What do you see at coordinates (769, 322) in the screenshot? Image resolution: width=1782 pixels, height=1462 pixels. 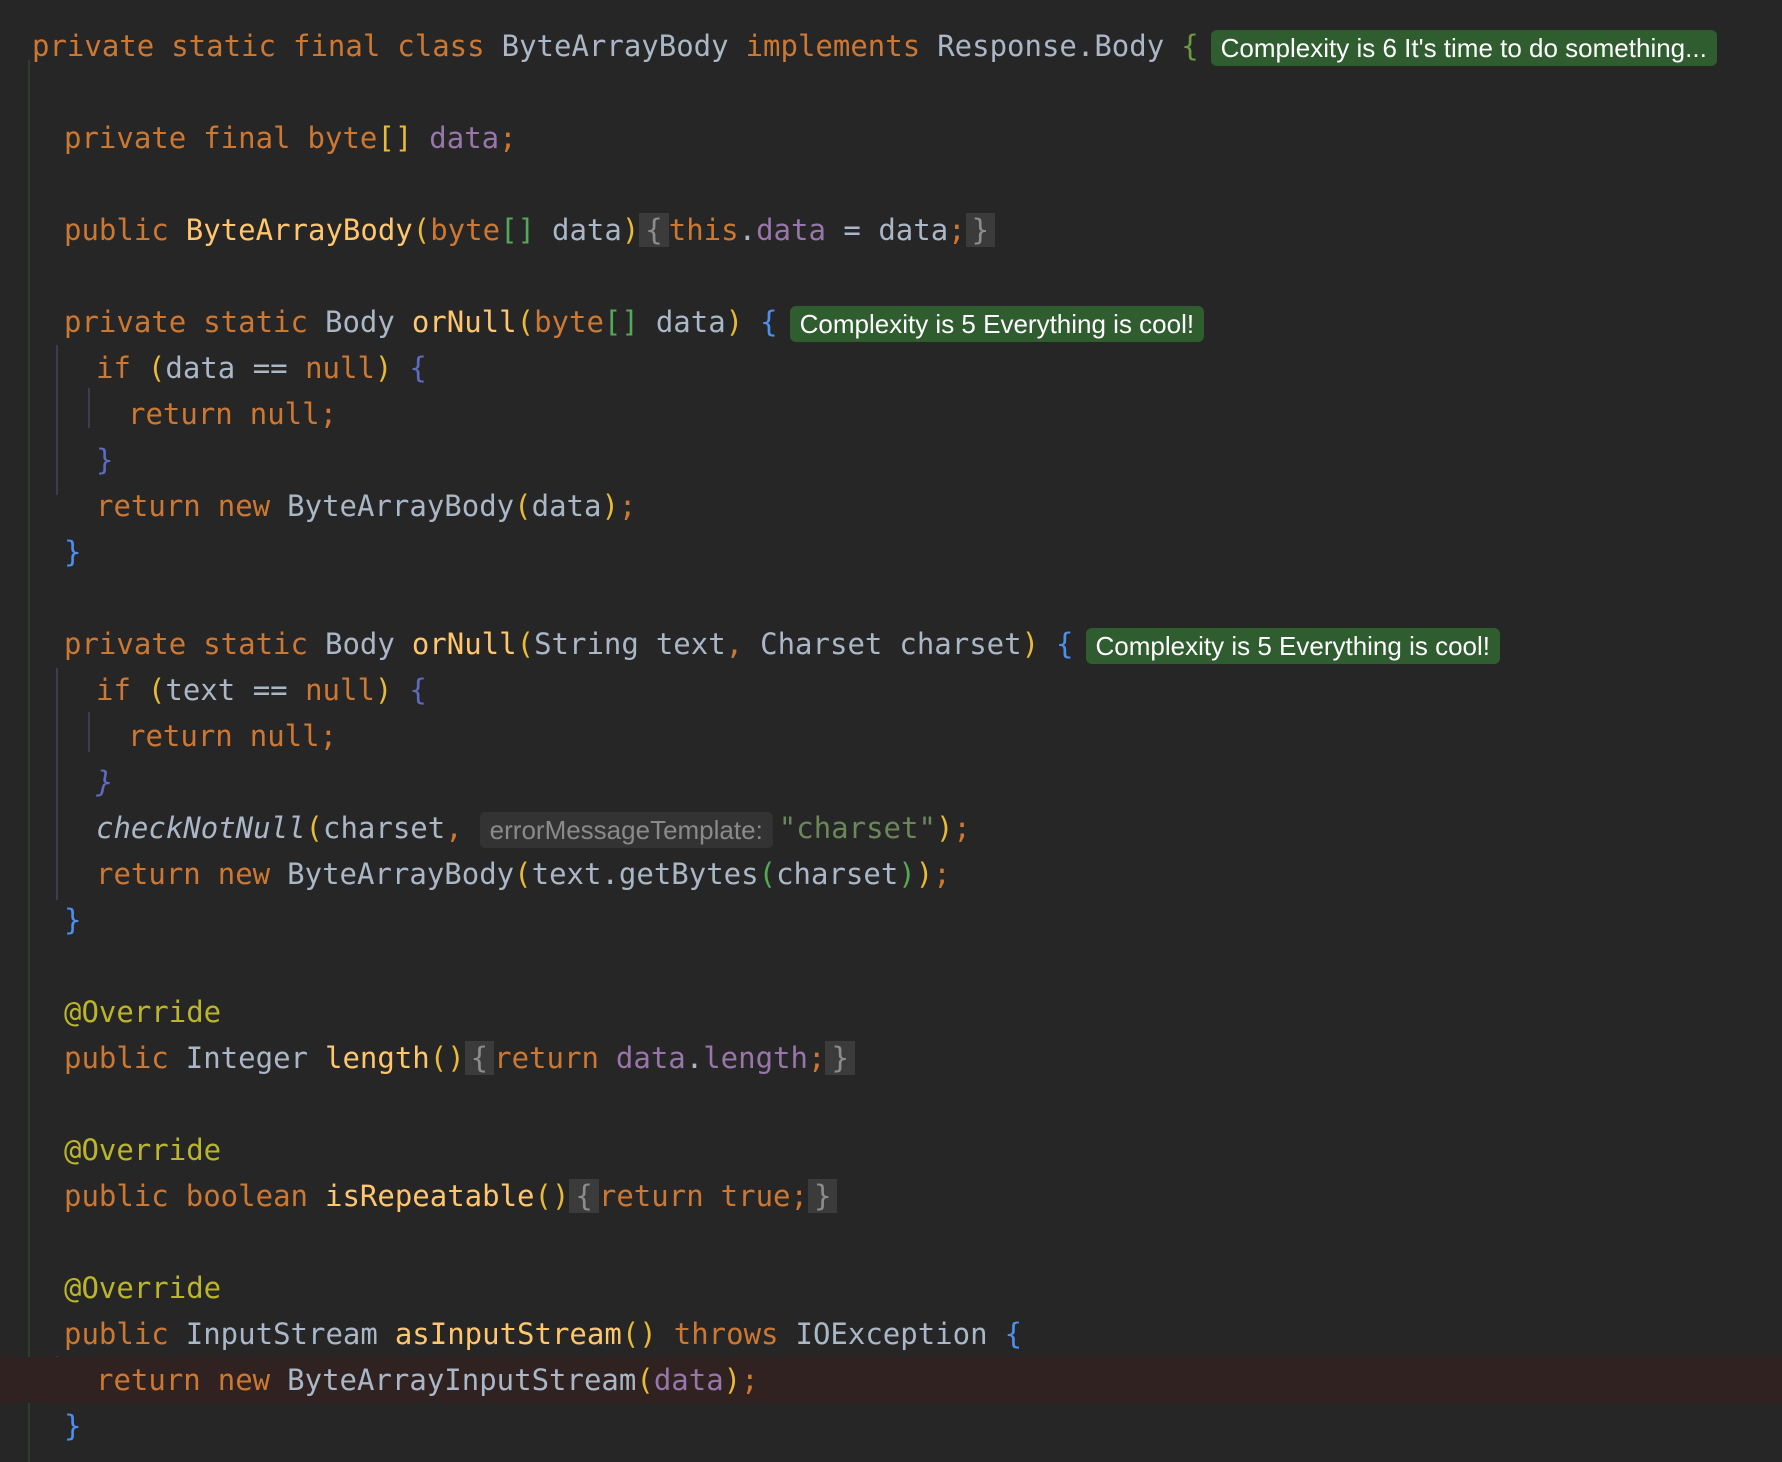 I see `open-brace: {` at bounding box center [769, 322].